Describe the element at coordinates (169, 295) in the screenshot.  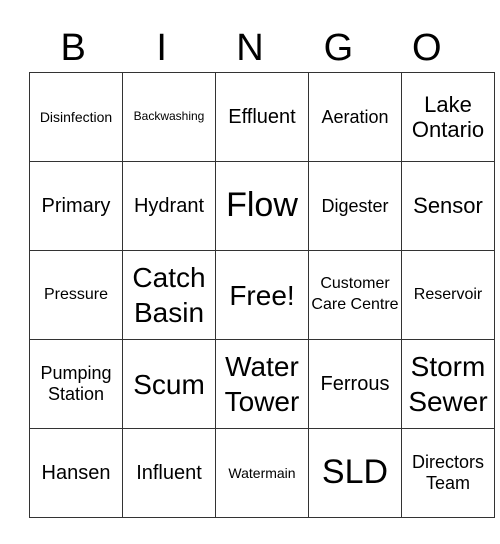
I see `bingo-cell: Catch Basin` at that location.